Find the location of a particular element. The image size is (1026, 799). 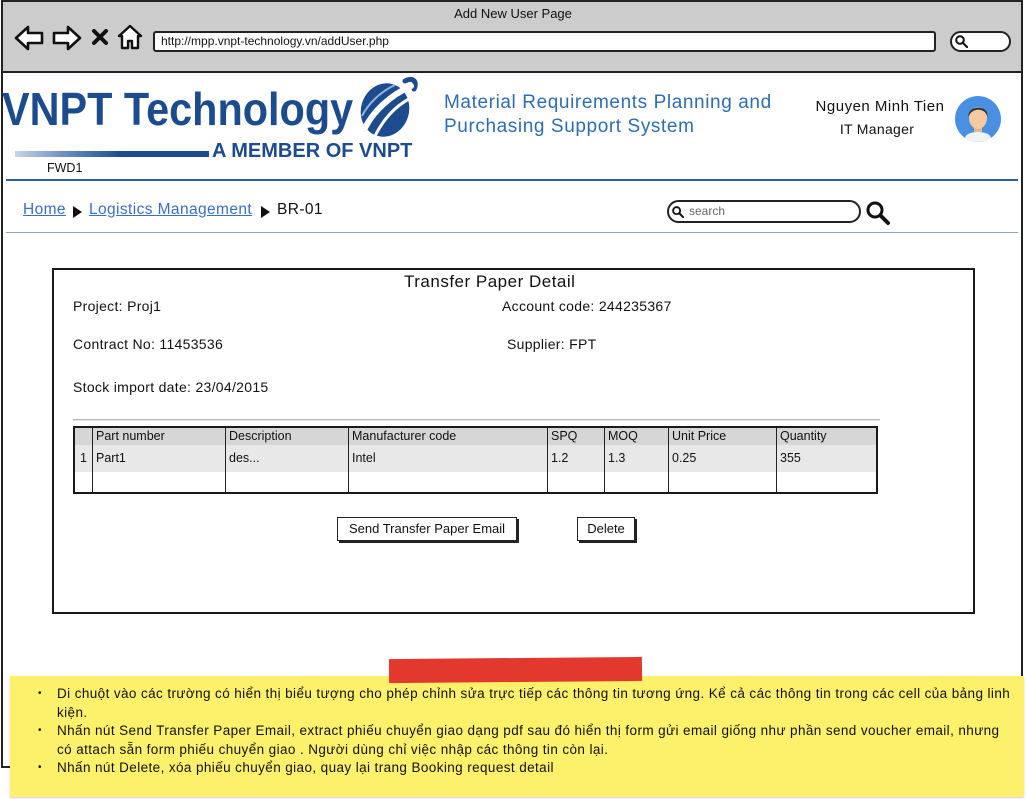

table-header-cell: SPQ is located at coordinates (576, 436).